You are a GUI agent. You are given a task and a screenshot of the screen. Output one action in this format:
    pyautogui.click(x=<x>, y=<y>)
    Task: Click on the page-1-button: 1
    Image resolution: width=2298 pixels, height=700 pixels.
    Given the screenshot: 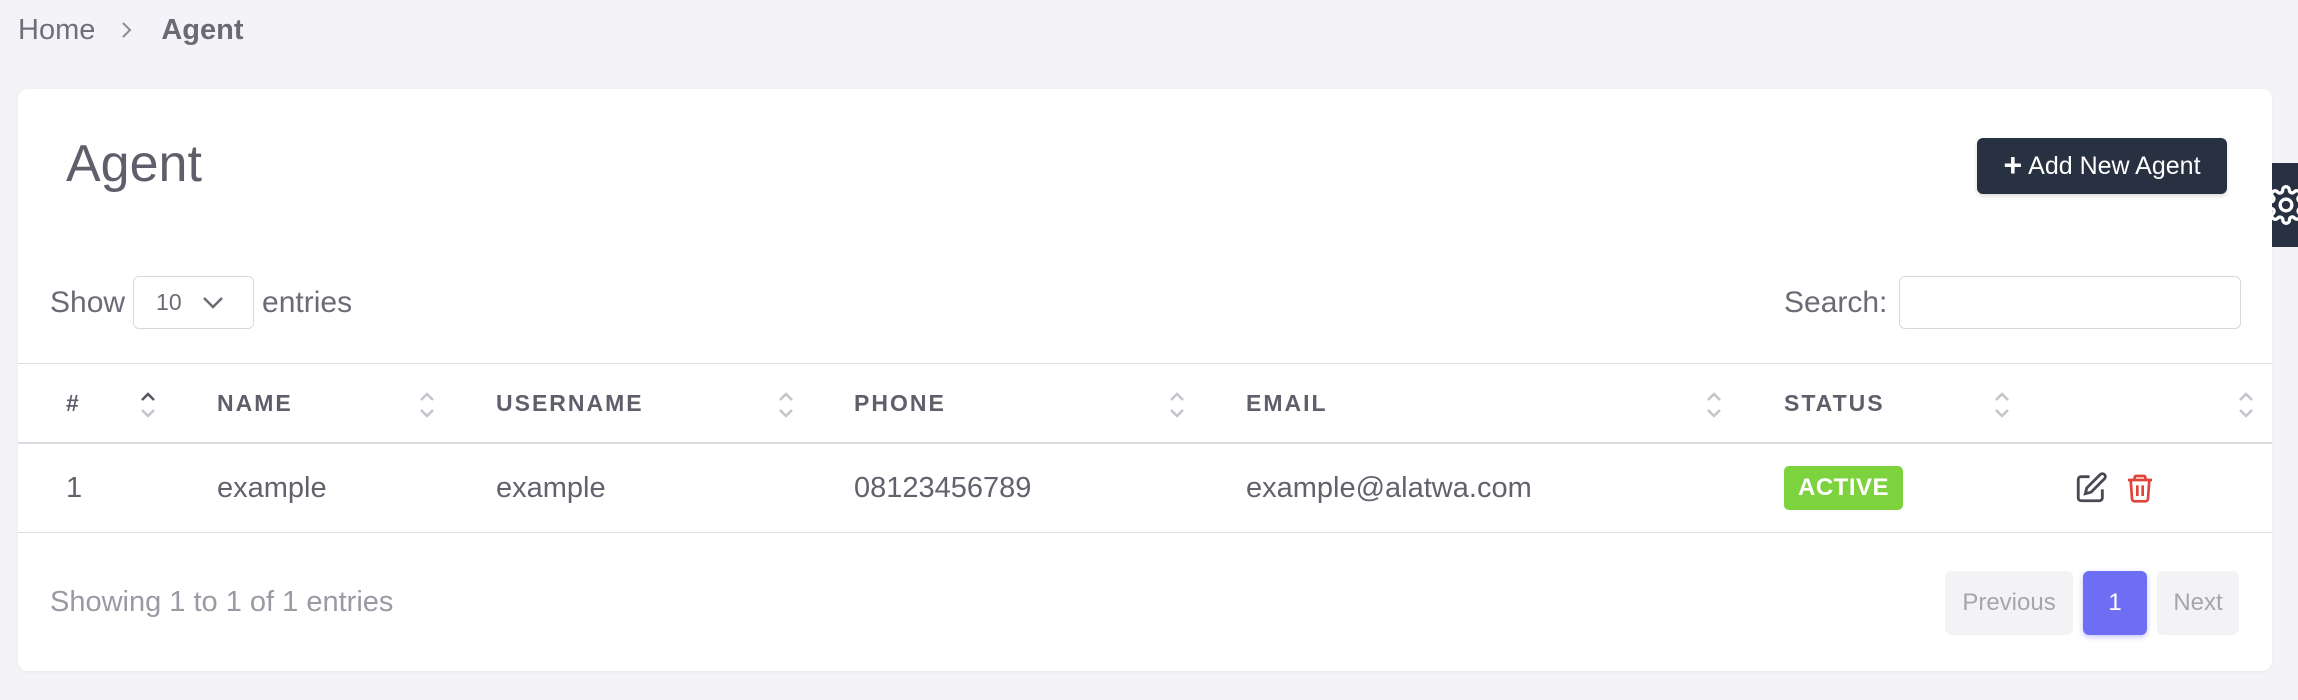 What is the action you would take?
    pyautogui.click(x=2115, y=603)
    